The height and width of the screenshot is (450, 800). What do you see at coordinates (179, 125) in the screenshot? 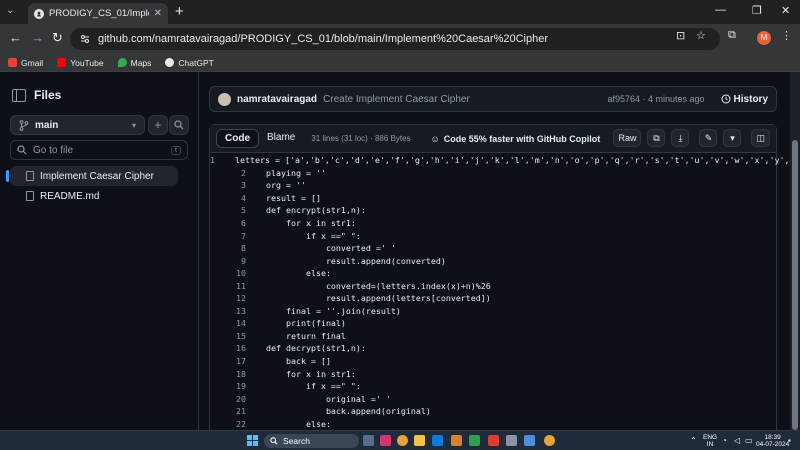
I see `search-code-button` at bounding box center [179, 125].